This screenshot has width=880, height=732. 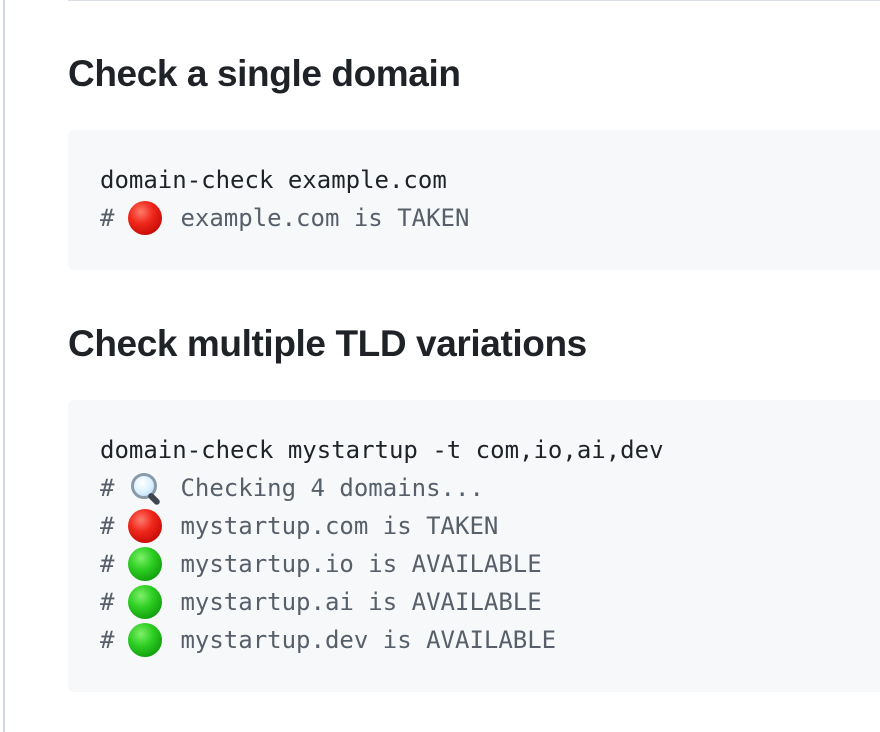 What do you see at coordinates (361, 602) in the screenshot?
I see `comment-text: mystartup.ai is AVAILABLE` at bounding box center [361, 602].